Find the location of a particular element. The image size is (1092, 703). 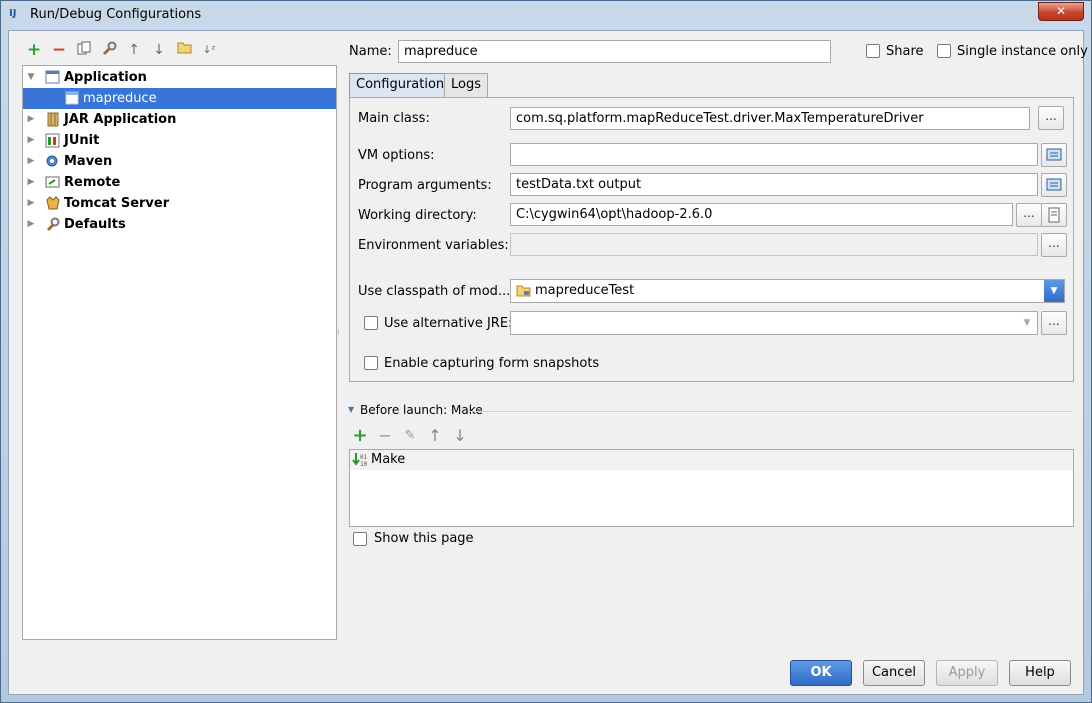

intellij-icon: IJ is located at coordinates (13, 13).